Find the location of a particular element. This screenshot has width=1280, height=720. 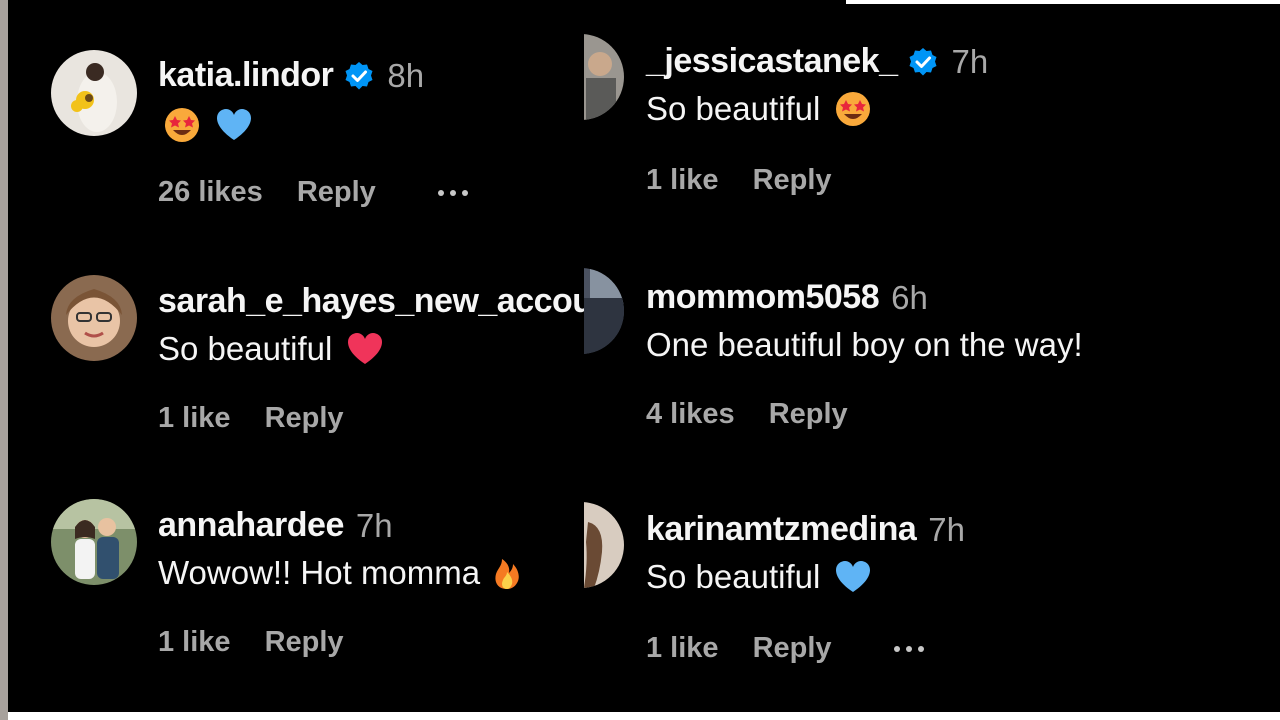

like-count: 4 likes is located at coordinates (690, 414).